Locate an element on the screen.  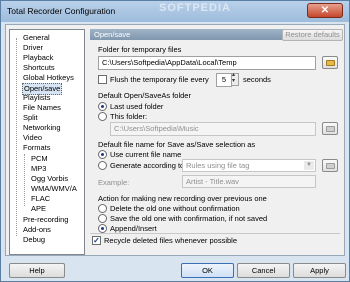
recycle-label: Recycle deleted files whenever possible is located at coordinates (170, 240).